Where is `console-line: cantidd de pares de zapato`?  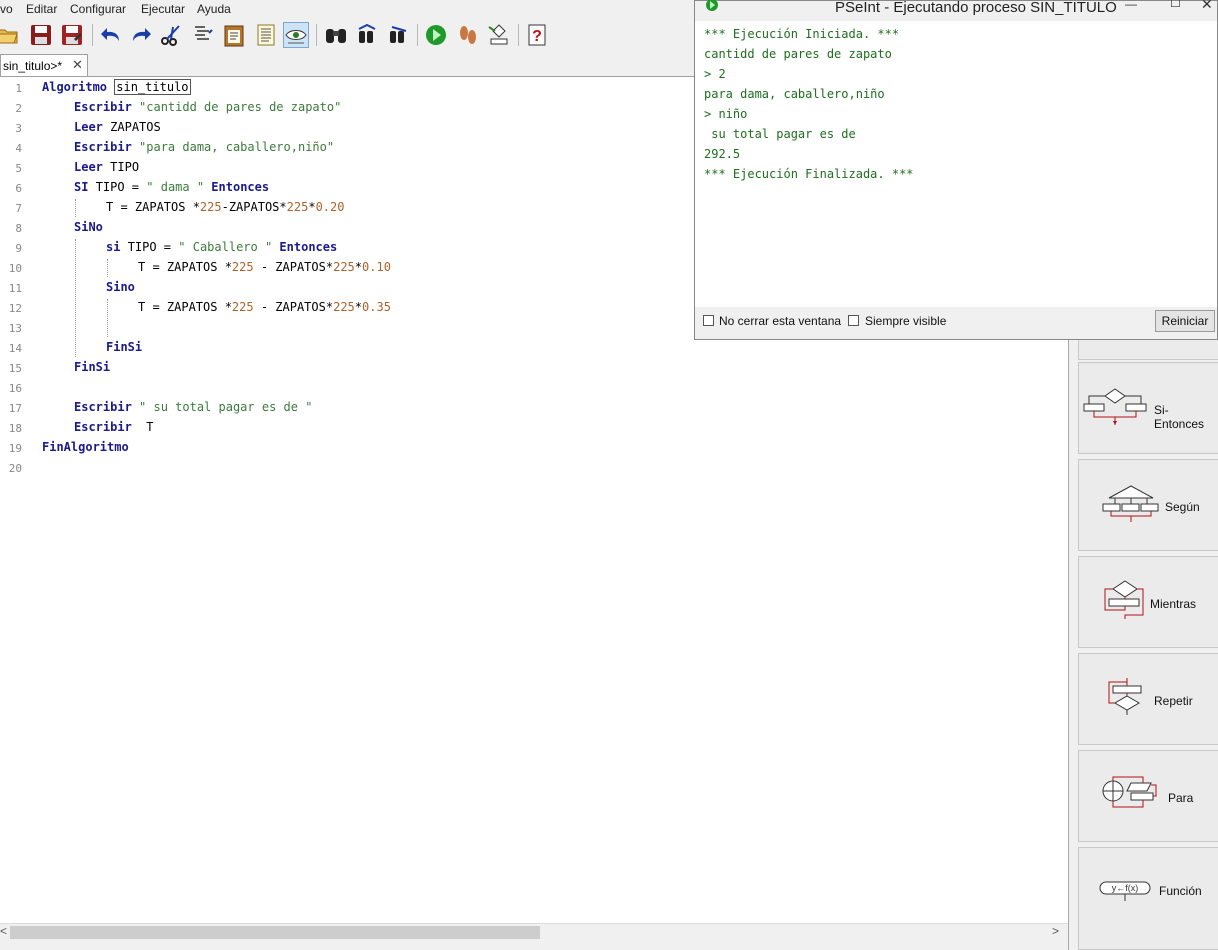 console-line: cantidd de pares de zapato is located at coordinates (798, 54).